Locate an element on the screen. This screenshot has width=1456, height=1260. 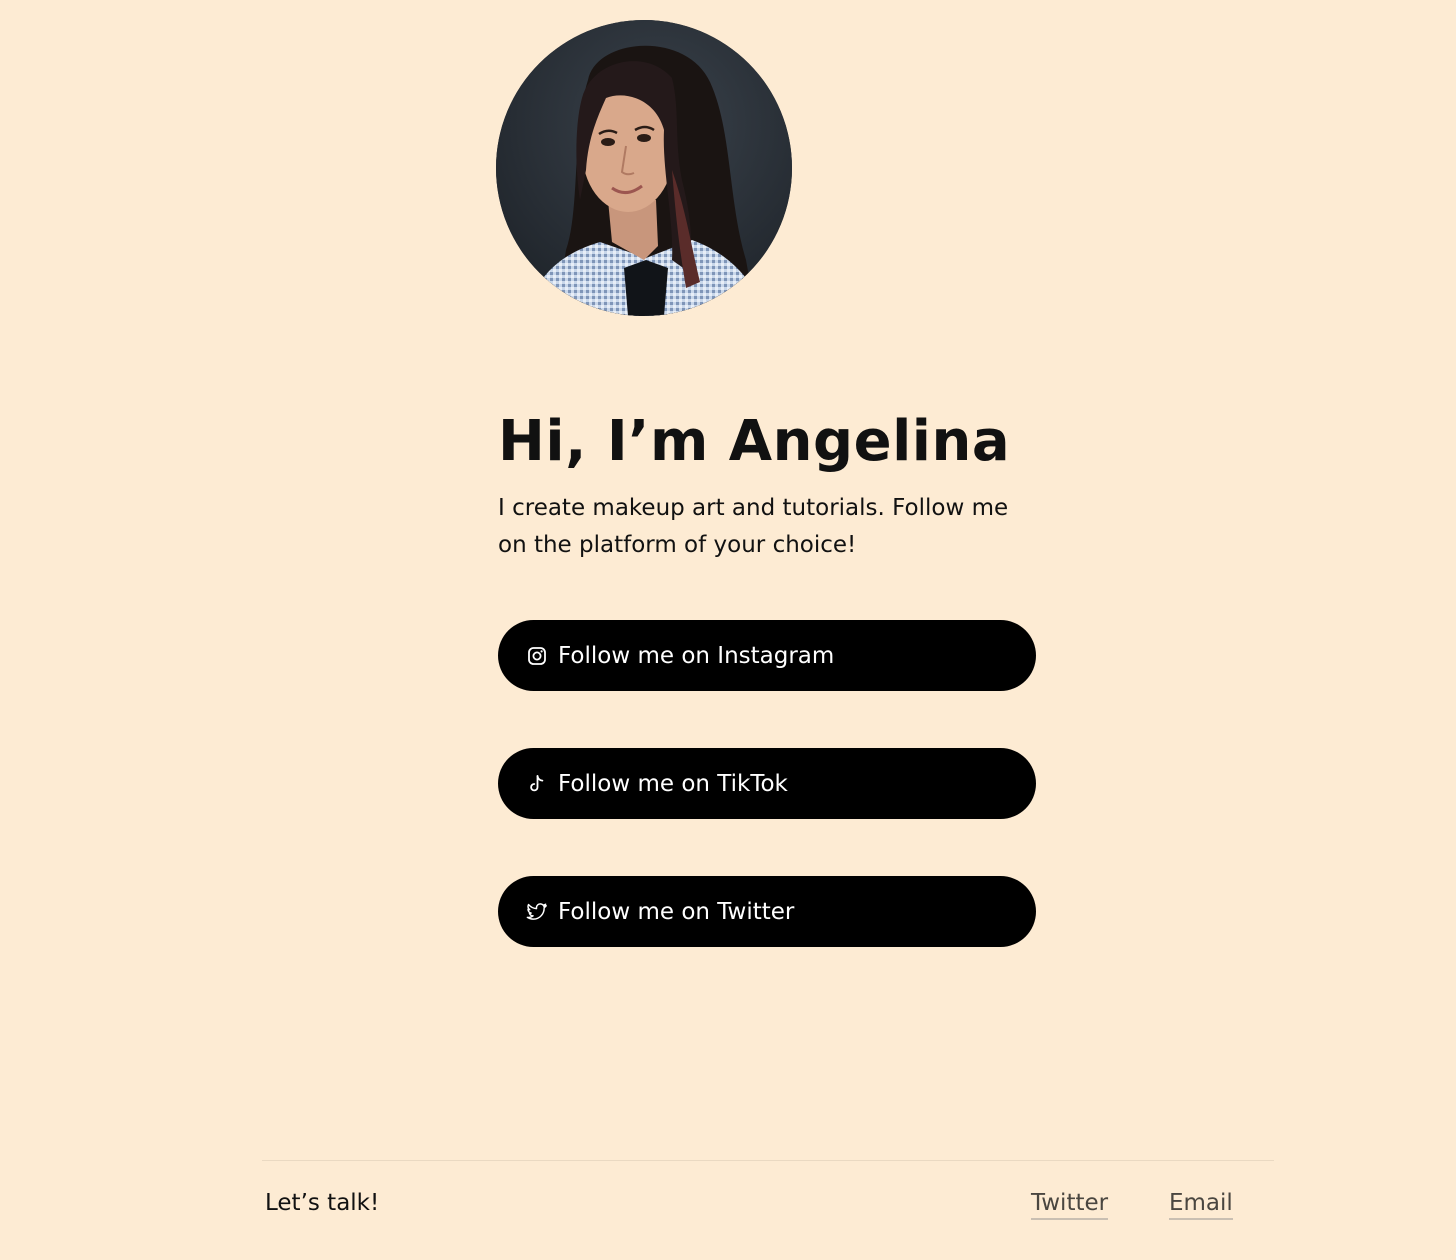
follow-instagram-label: Follow me on Instagram is located at coordinates (696, 655).